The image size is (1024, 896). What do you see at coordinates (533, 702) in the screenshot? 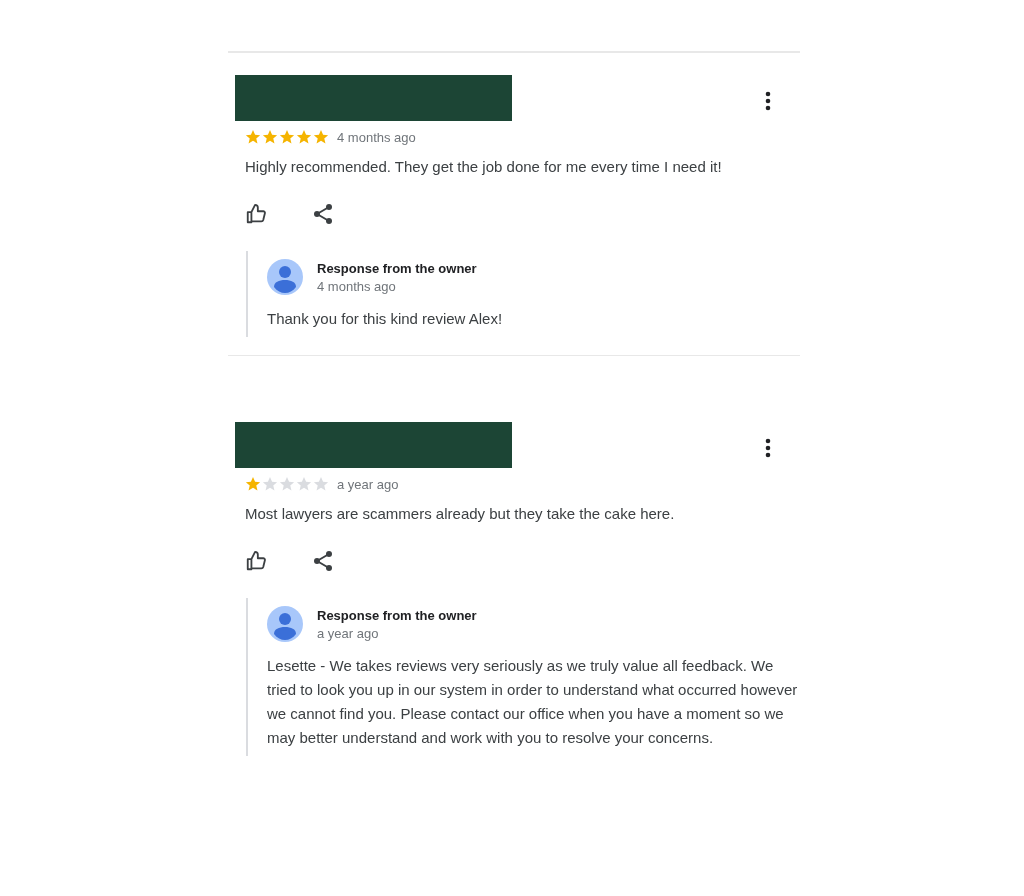
I see `response-text: Lesette - We takes reviews very seriously as we truly value all feedback. We tried to look you up in our system in order to understand what occurred however we cannot find you. Please contact our office when you have a moment so we may better understand and work with you to resolve your concerns.` at bounding box center [533, 702].